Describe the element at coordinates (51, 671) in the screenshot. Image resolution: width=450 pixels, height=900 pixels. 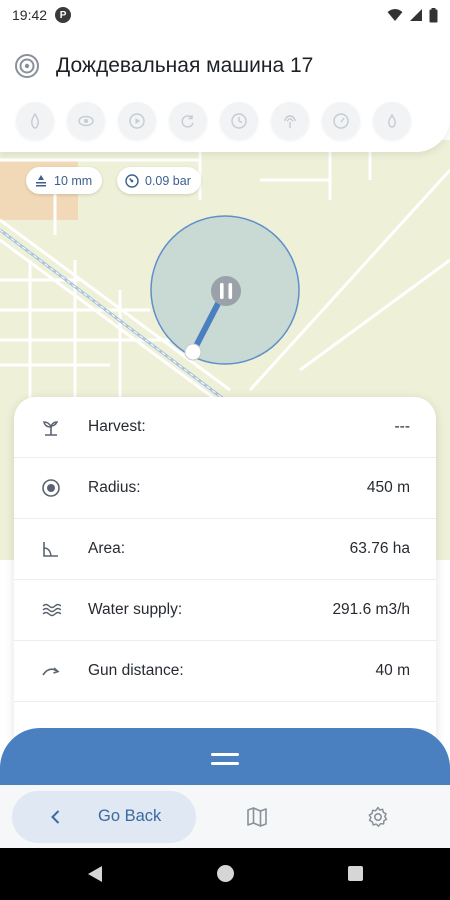
I see `arc-arrow-icon` at that location.